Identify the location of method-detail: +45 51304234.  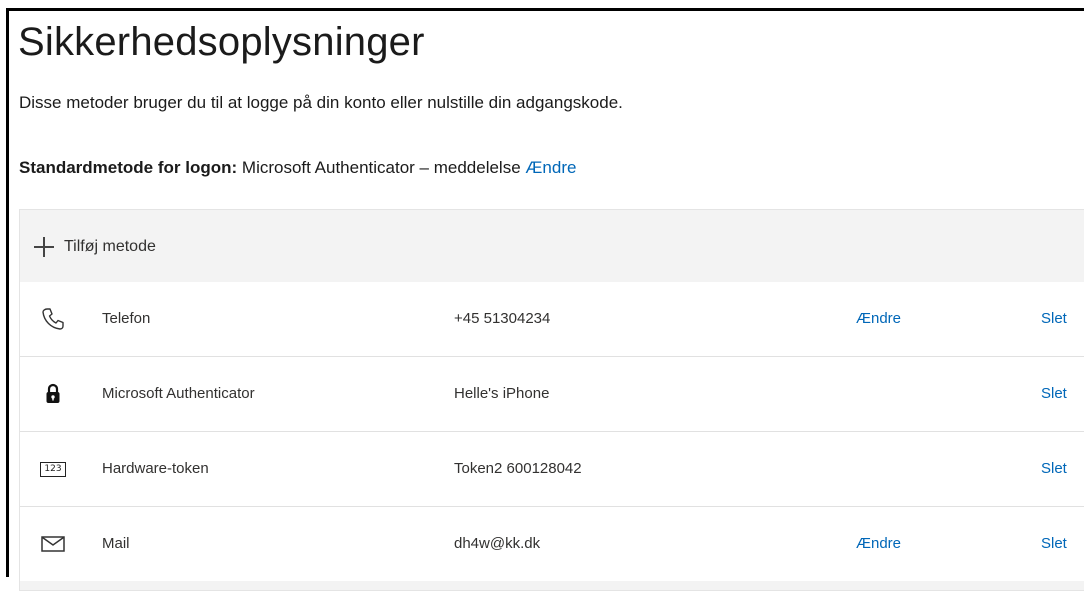
(502, 318).